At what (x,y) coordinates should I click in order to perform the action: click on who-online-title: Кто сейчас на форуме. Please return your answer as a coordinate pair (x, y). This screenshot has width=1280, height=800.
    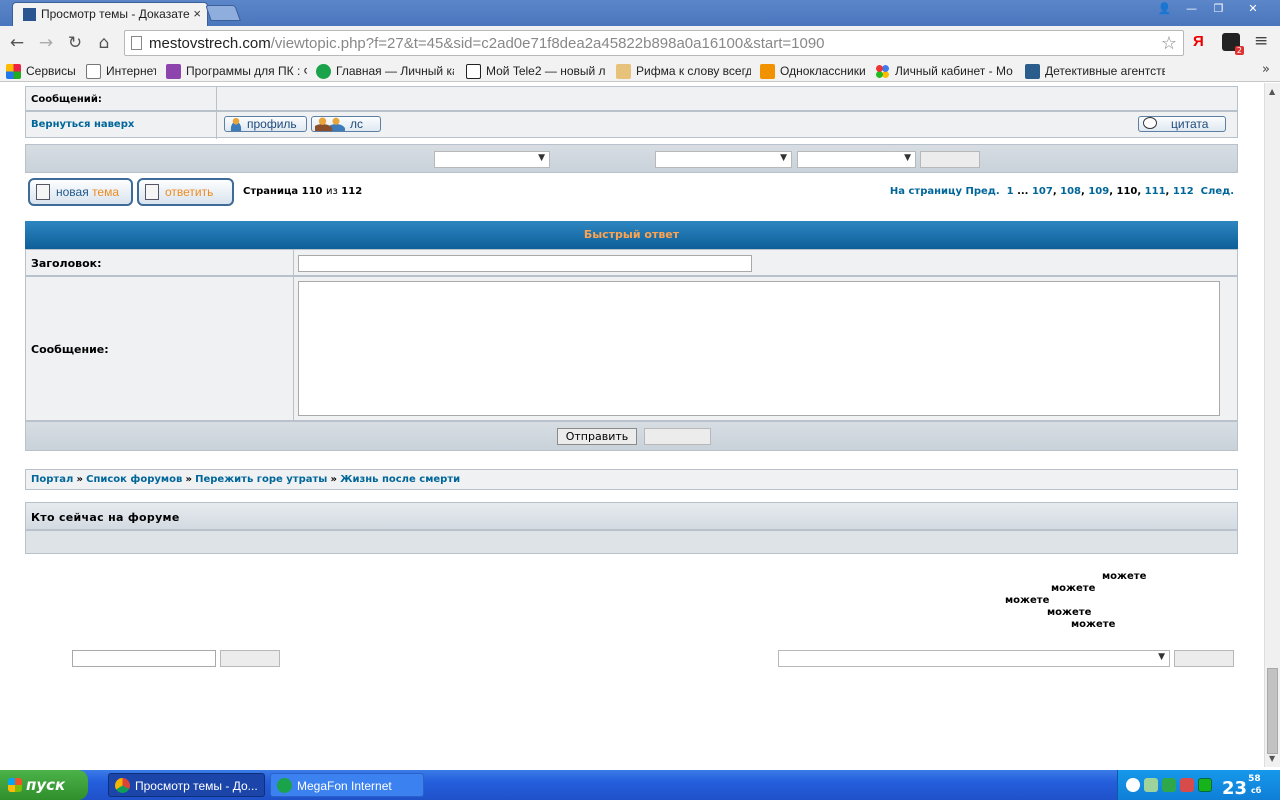
    Looking at the image, I should click on (105, 517).